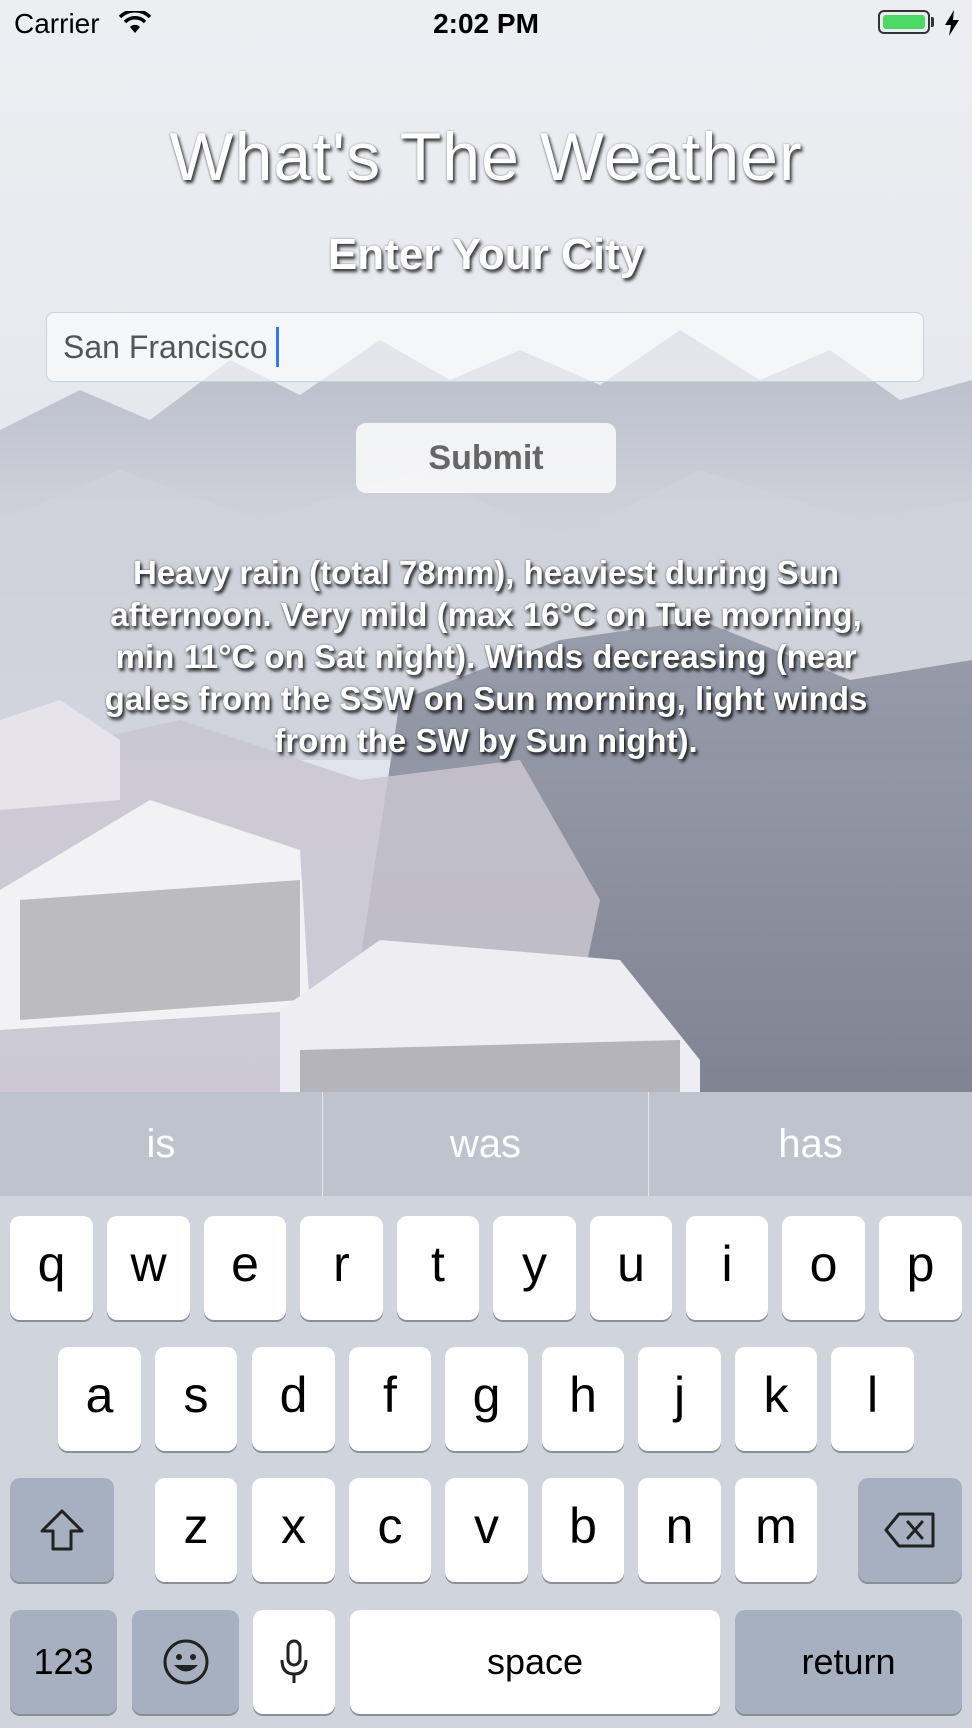 The height and width of the screenshot is (1728, 972). I want to click on key-b: b, so click(583, 1530).